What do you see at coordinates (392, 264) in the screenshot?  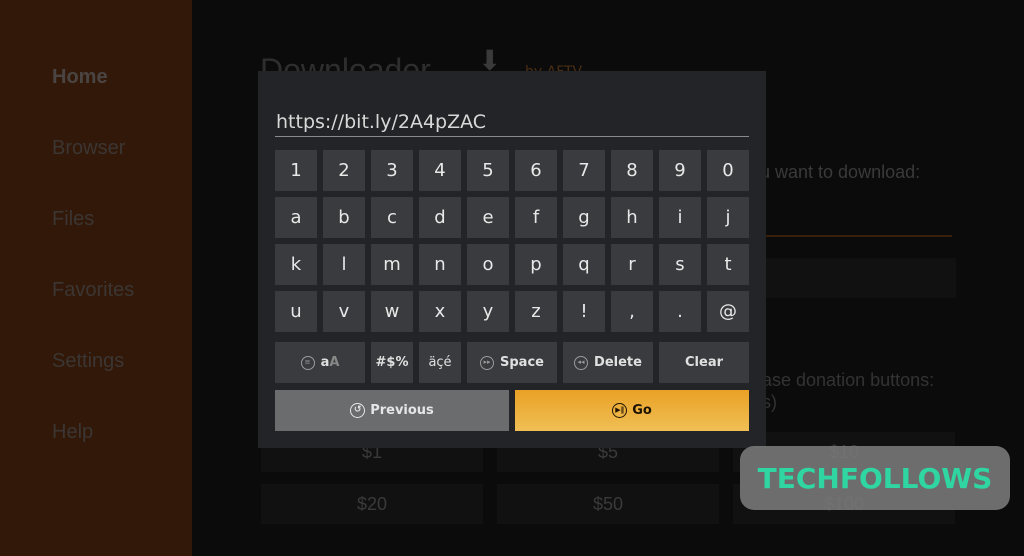 I see `key-m: m` at bounding box center [392, 264].